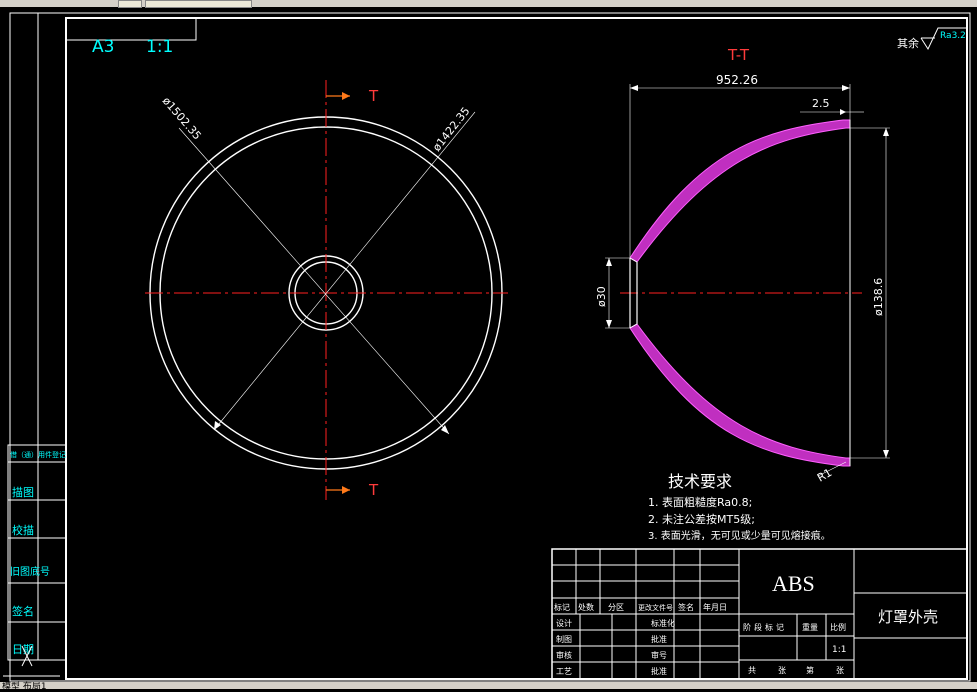 The height and width of the screenshot is (692, 977). Describe the element at coordinates (488, 685) in the screenshot. I see `layout-tabs-bar: 模型 布局1` at that location.